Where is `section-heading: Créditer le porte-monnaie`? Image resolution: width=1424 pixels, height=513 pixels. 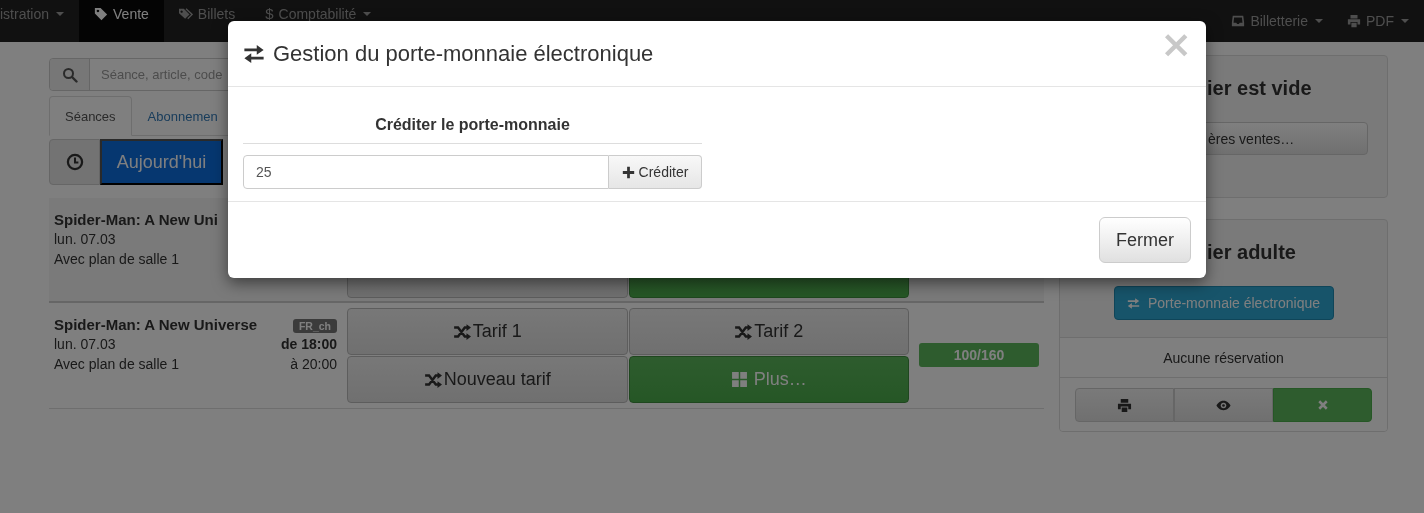 section-heading: Créditer le porte-monnaie is located at coordinates (472, 125).